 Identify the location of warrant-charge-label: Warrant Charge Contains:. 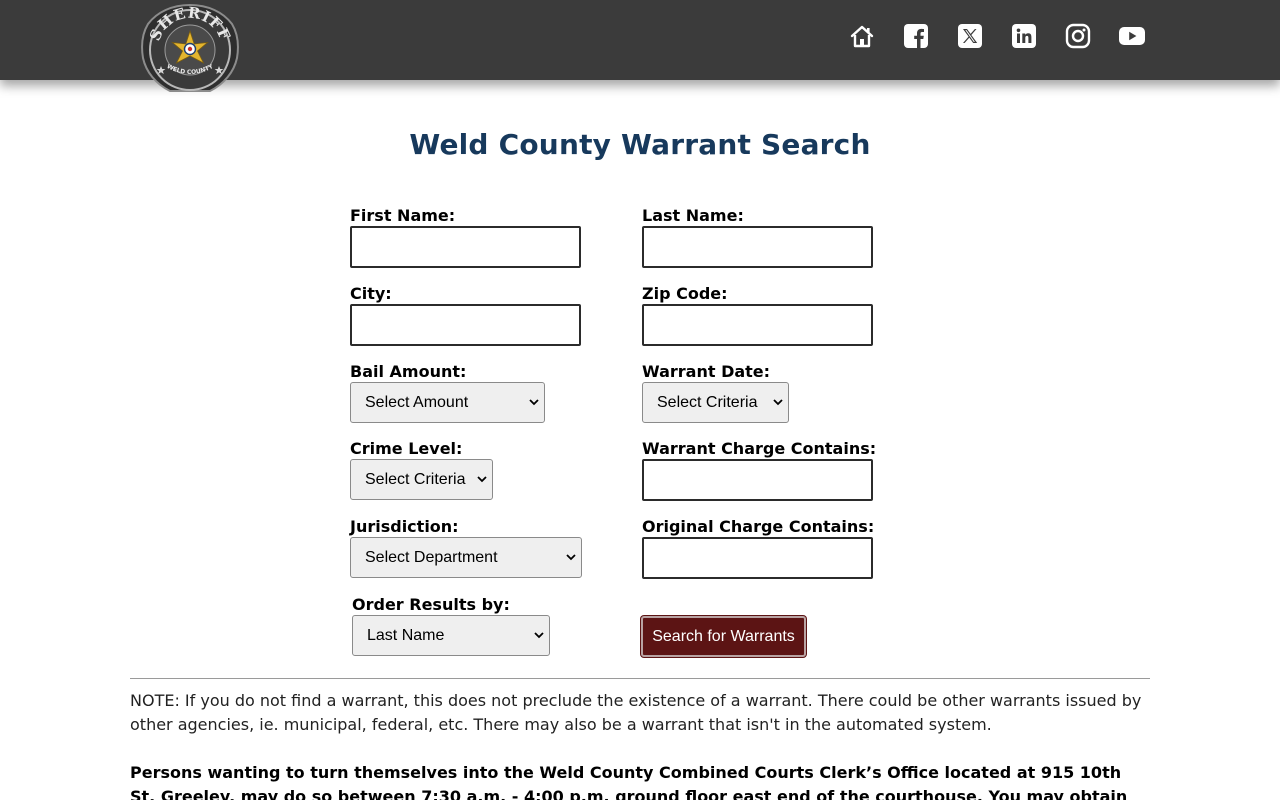
(759, 448).